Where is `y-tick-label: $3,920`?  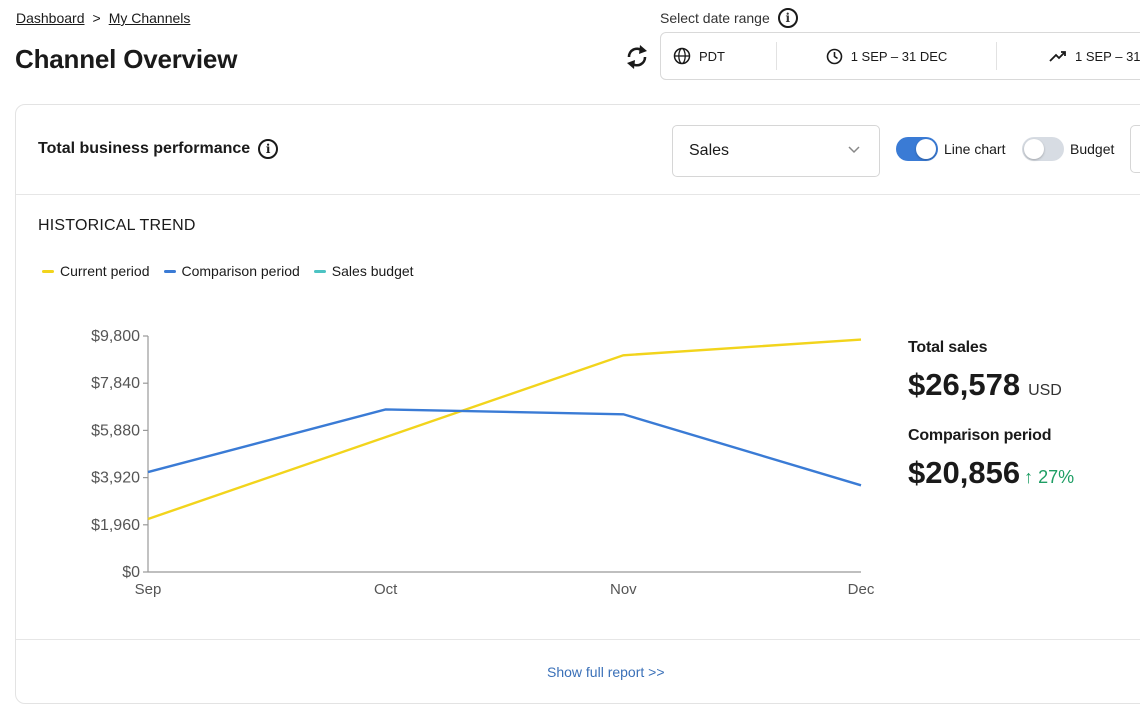 y-tick-label: $3,920 is located at coordinates (115, 478).